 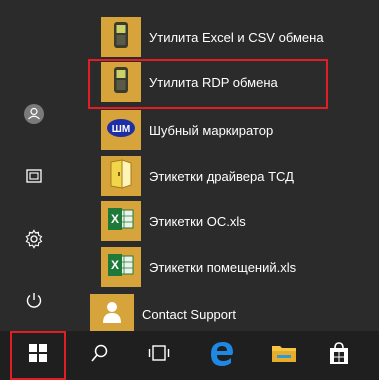 I want to click on document-folder-icon, so click(x=121, y=176).